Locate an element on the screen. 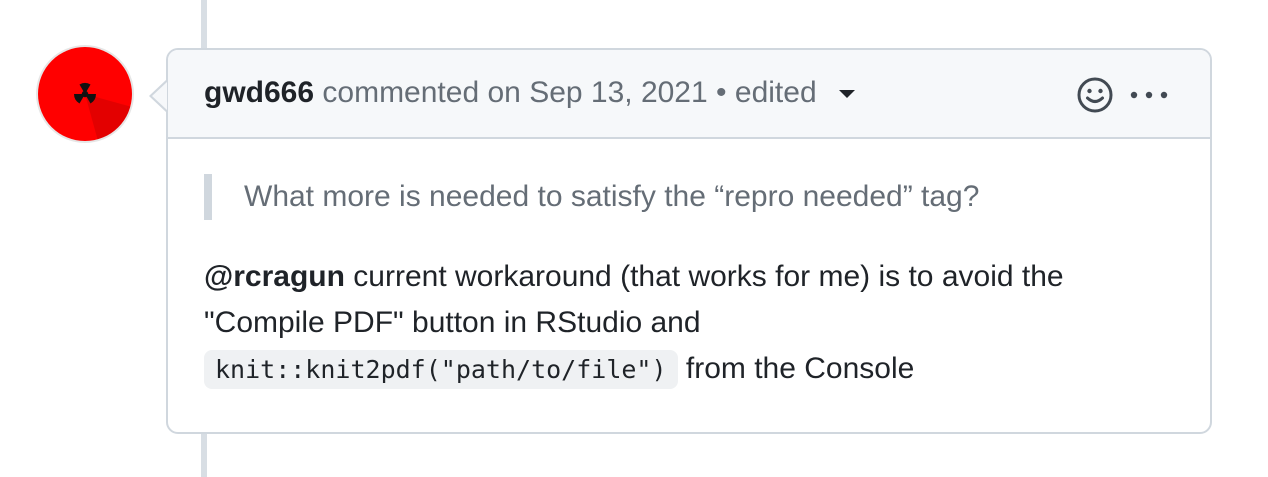 Image resolution: width=1268 pixels, height=477 pixels. avatar is located at coordinates (85, 94).